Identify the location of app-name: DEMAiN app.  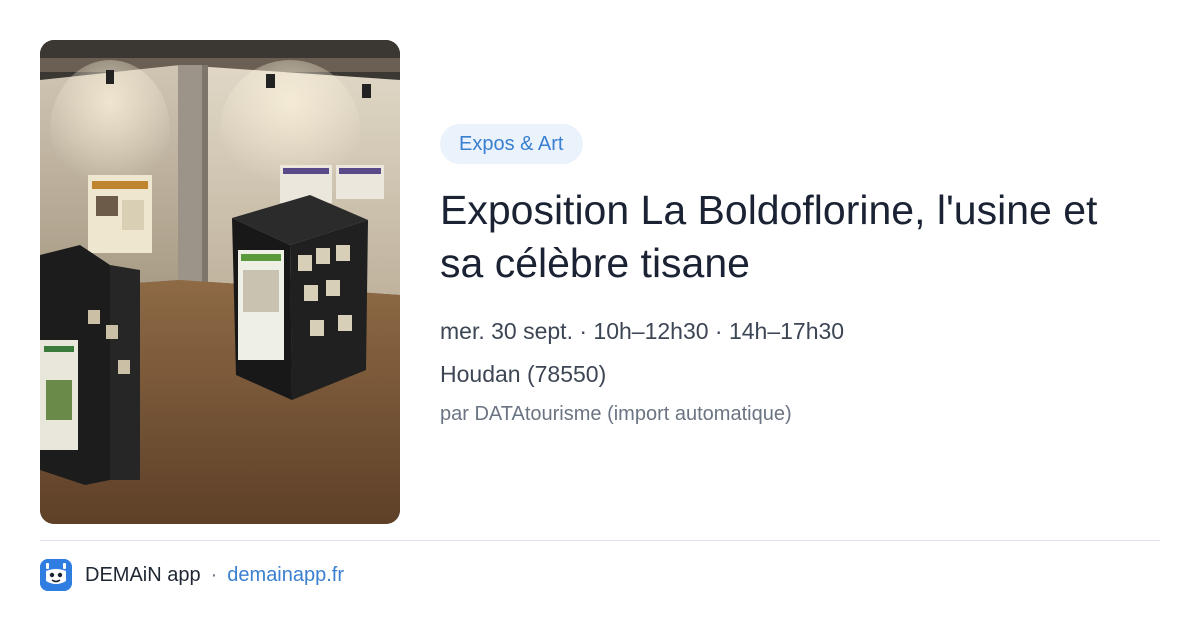
(143, 574).